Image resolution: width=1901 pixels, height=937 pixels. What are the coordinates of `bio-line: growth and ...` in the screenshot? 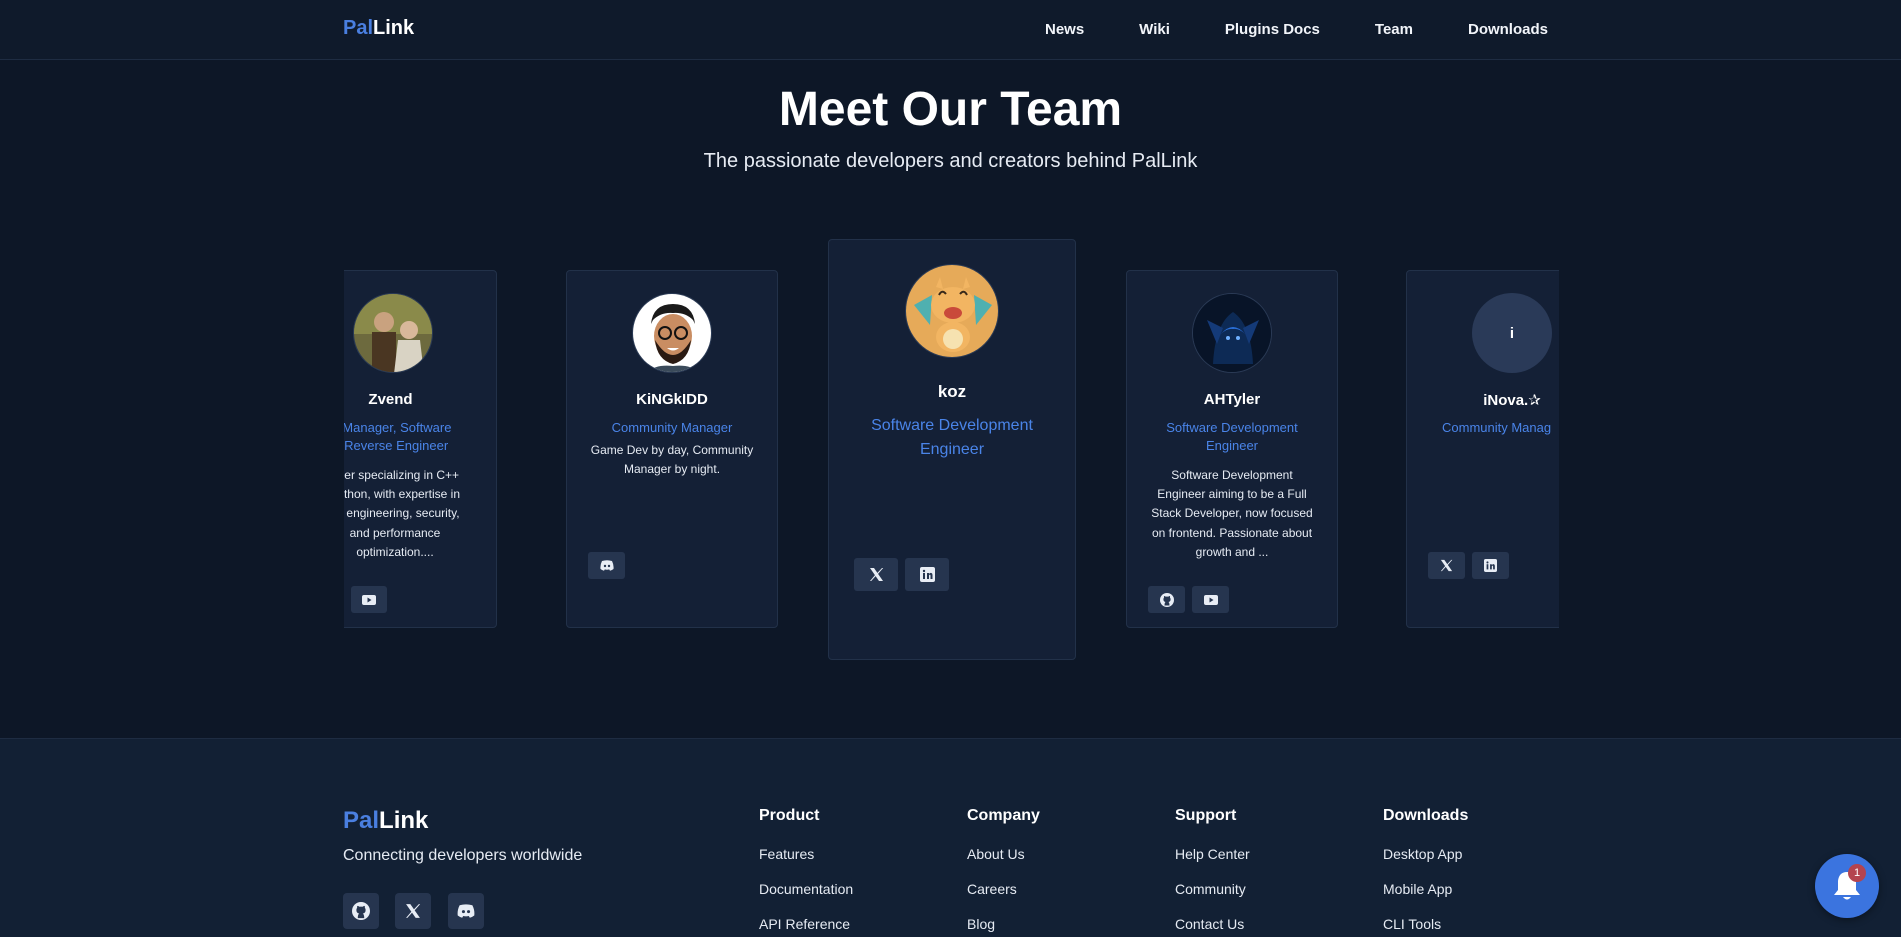 It's located at (1232, 551).